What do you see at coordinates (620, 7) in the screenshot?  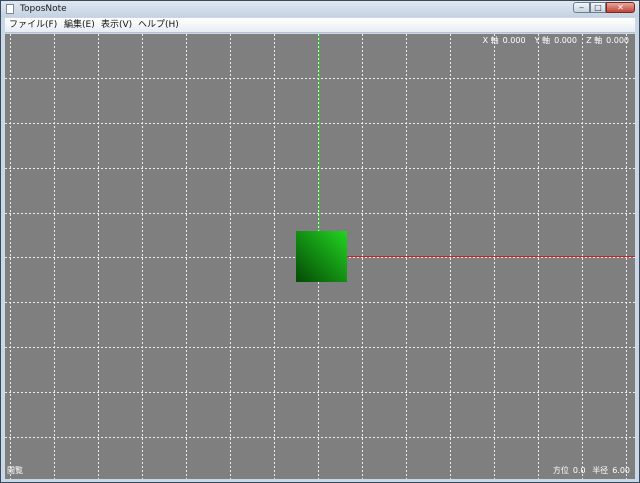 I see `close-button: ✕` at bounding box center [620, 7].